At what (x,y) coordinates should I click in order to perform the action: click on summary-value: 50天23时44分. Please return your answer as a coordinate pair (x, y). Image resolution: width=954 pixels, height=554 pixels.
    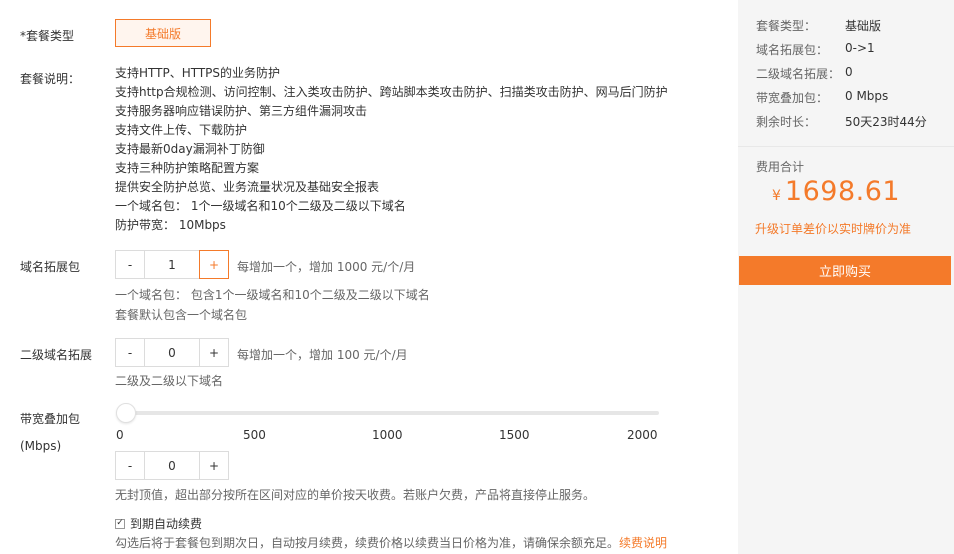
    Looking at the image, I should click on (886, 122).